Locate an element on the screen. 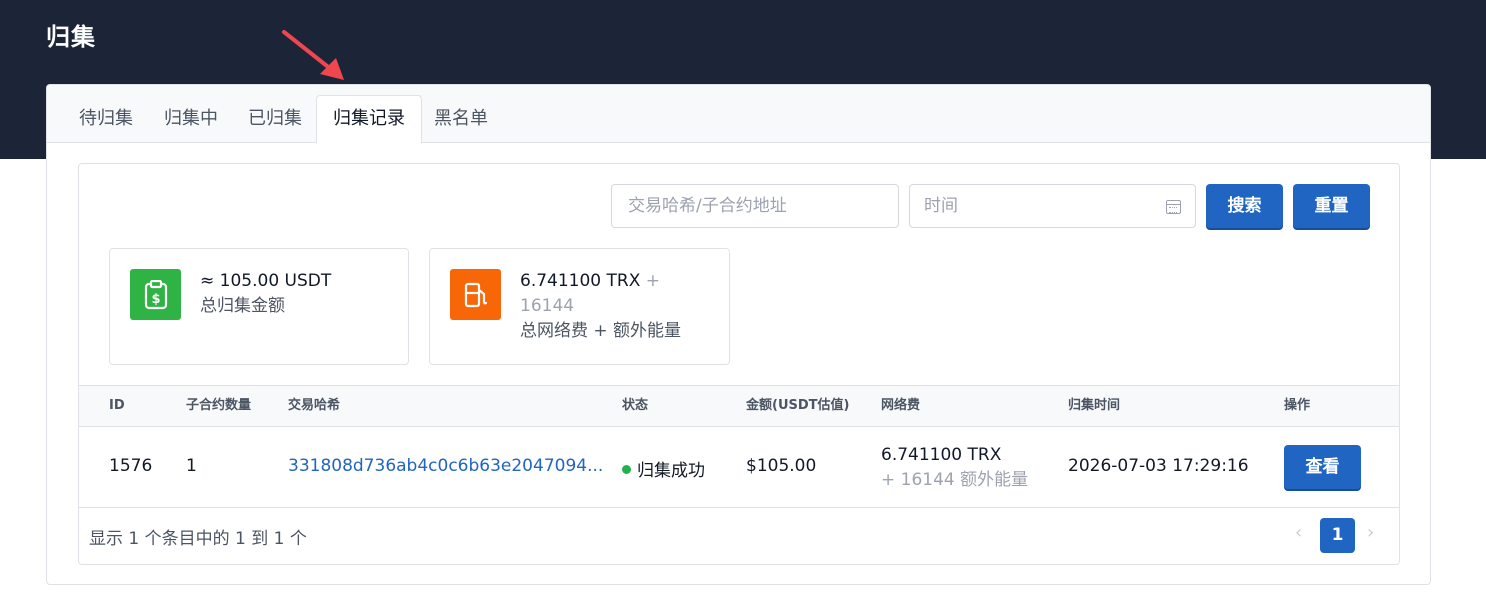 The height and width of the screenshot is (605, 1486). reset-button: 重置 is located at coordinates (1331, 206).